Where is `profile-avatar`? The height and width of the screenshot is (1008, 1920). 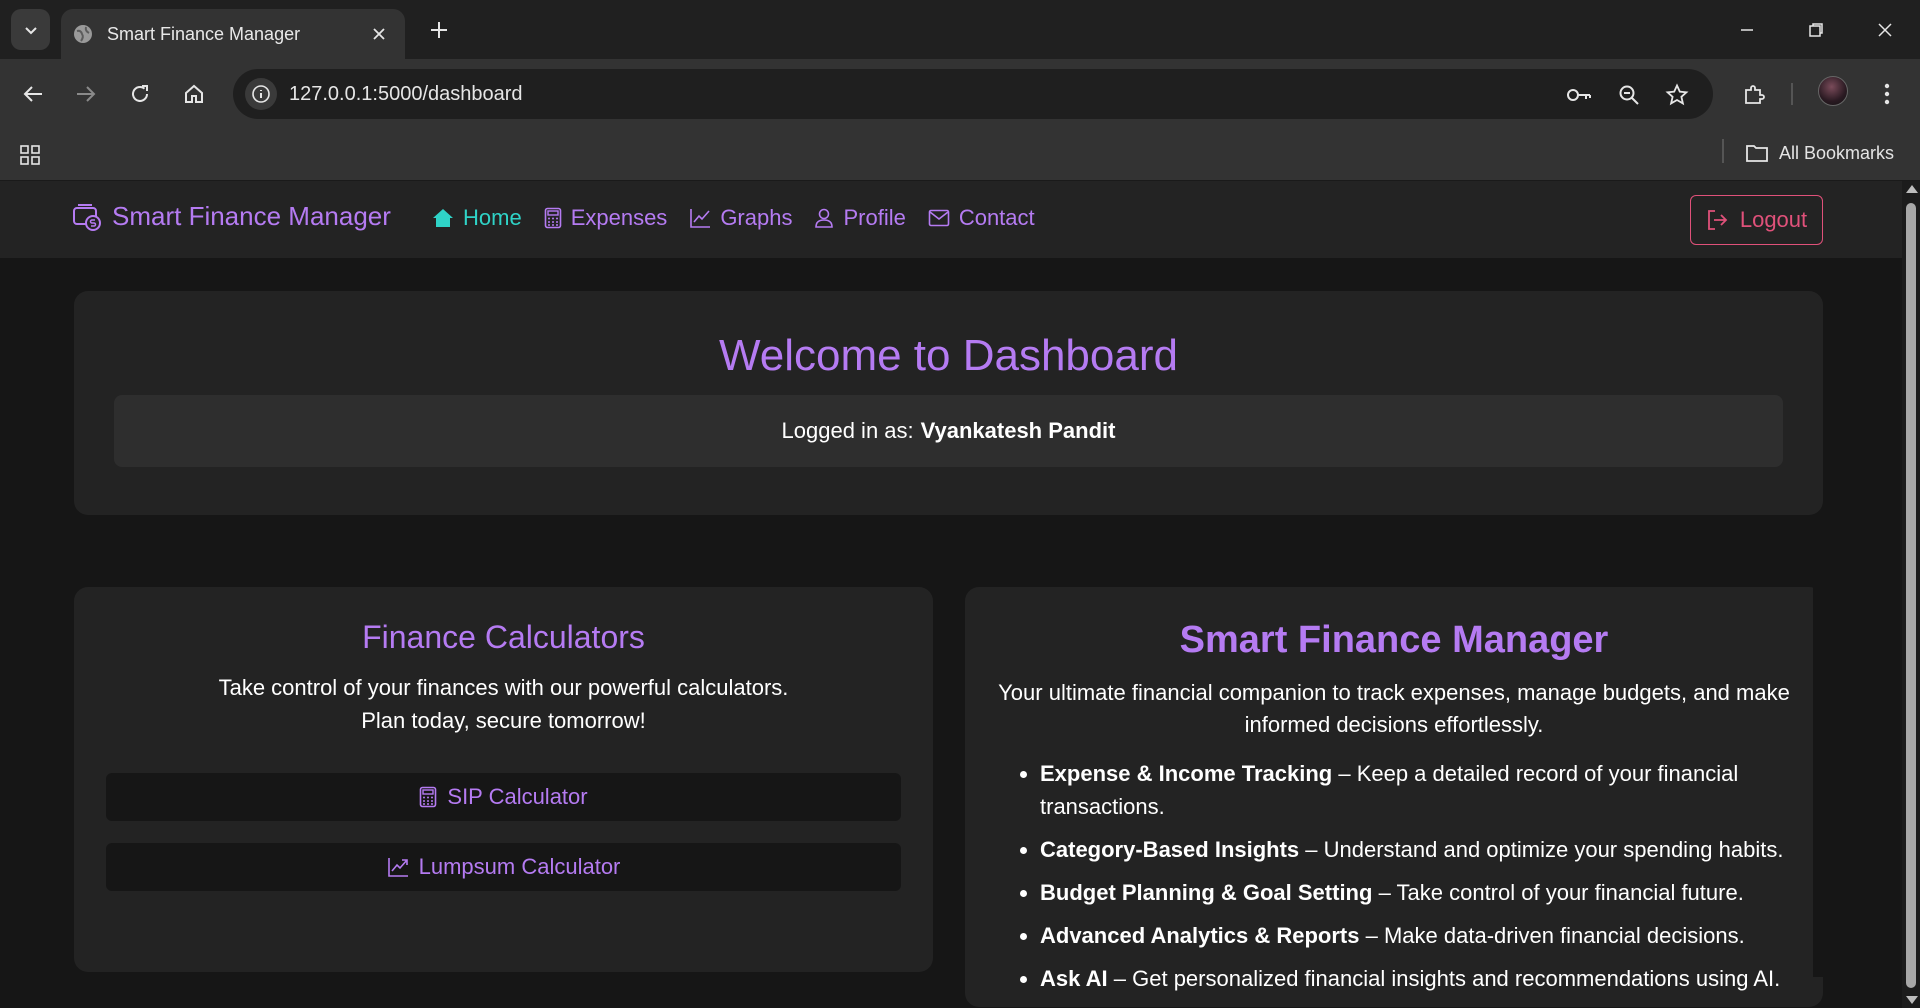
profile-avatar is located at coordinates (1833, 91).